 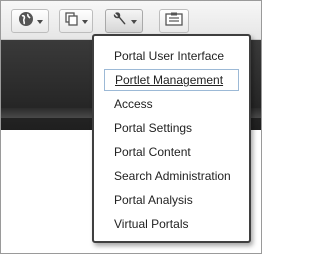 What do you see at coordinates (171, 200) in the screenshot?
I see `menu-item-portal-analysis: Portal Analysis` at bounding box center [171, 200].